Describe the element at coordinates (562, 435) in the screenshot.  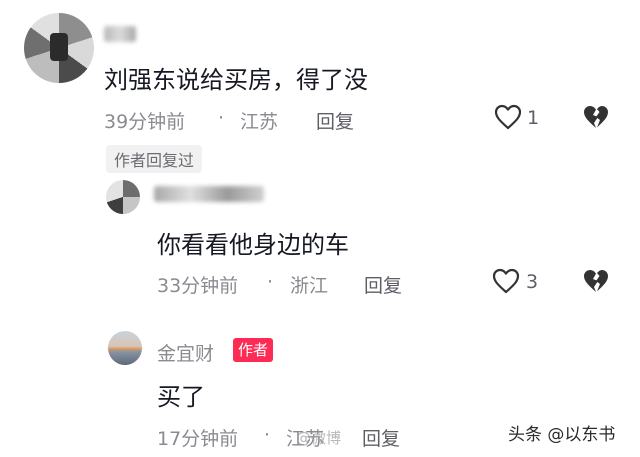
I see `toutiao-watermark: 头条 @以东书` at that location.